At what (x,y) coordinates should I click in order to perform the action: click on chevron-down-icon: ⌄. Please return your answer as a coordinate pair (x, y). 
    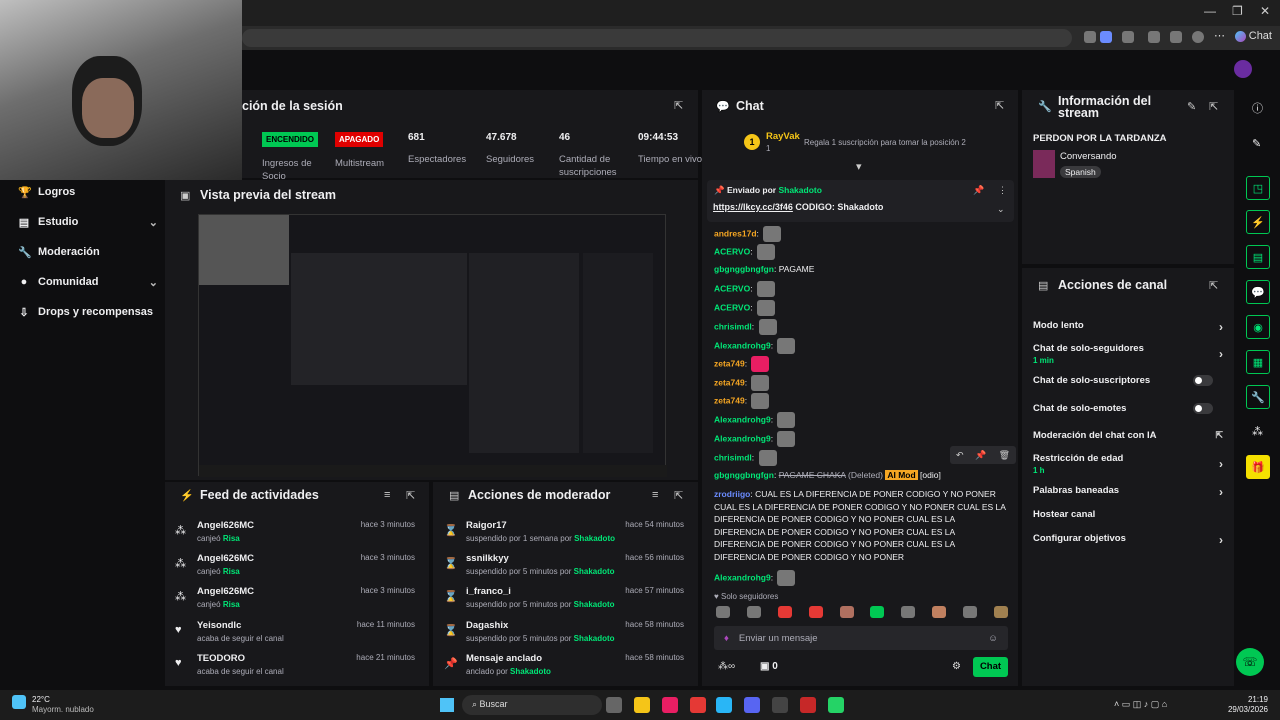
    Looking at the image, I should click on (1001, 209).